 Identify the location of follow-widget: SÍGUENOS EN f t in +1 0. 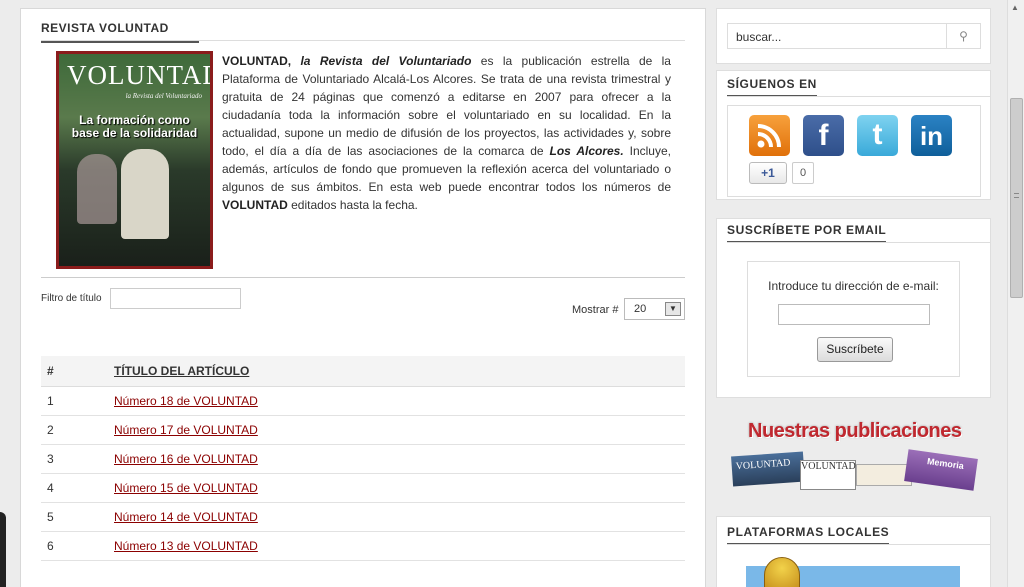
(853, 135).